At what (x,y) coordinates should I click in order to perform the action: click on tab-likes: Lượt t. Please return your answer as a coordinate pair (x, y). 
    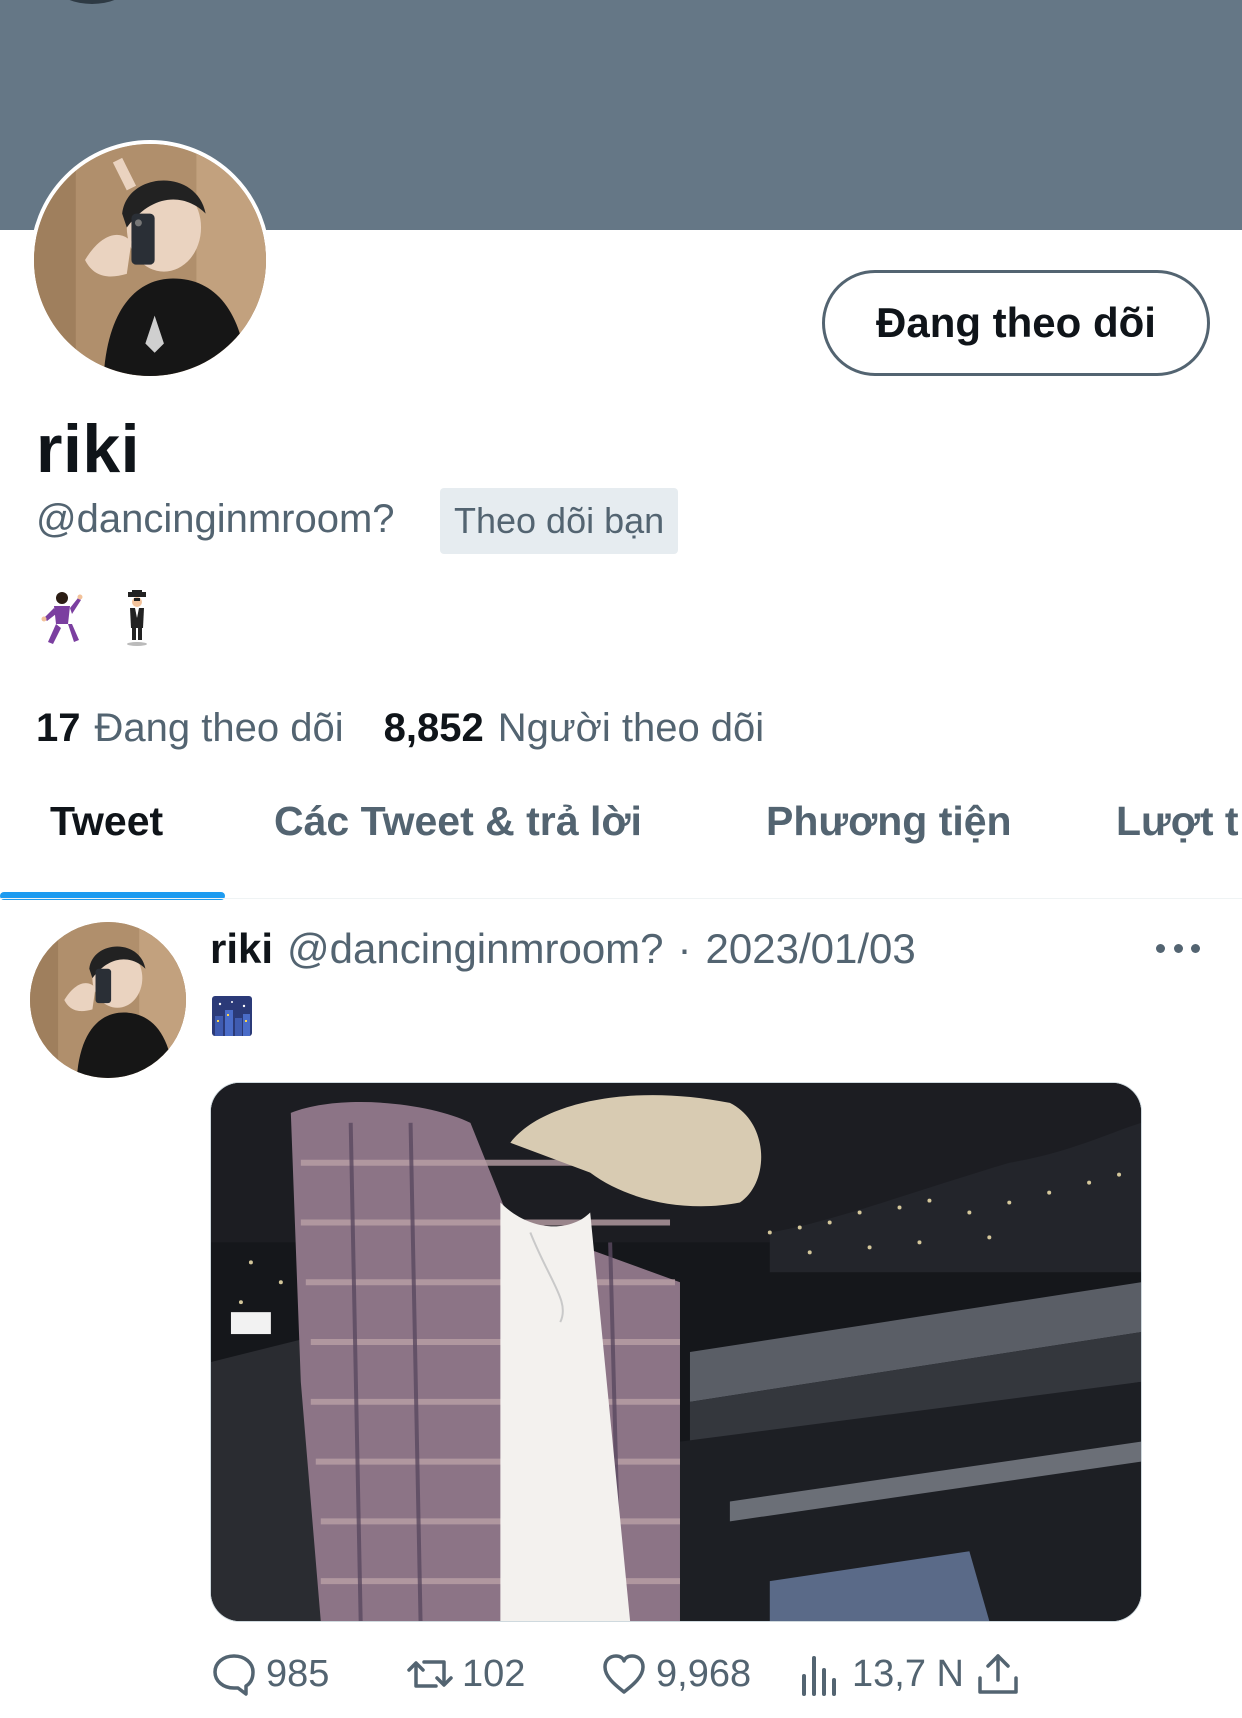
    Looking at the image, I should click on (1177, 821).